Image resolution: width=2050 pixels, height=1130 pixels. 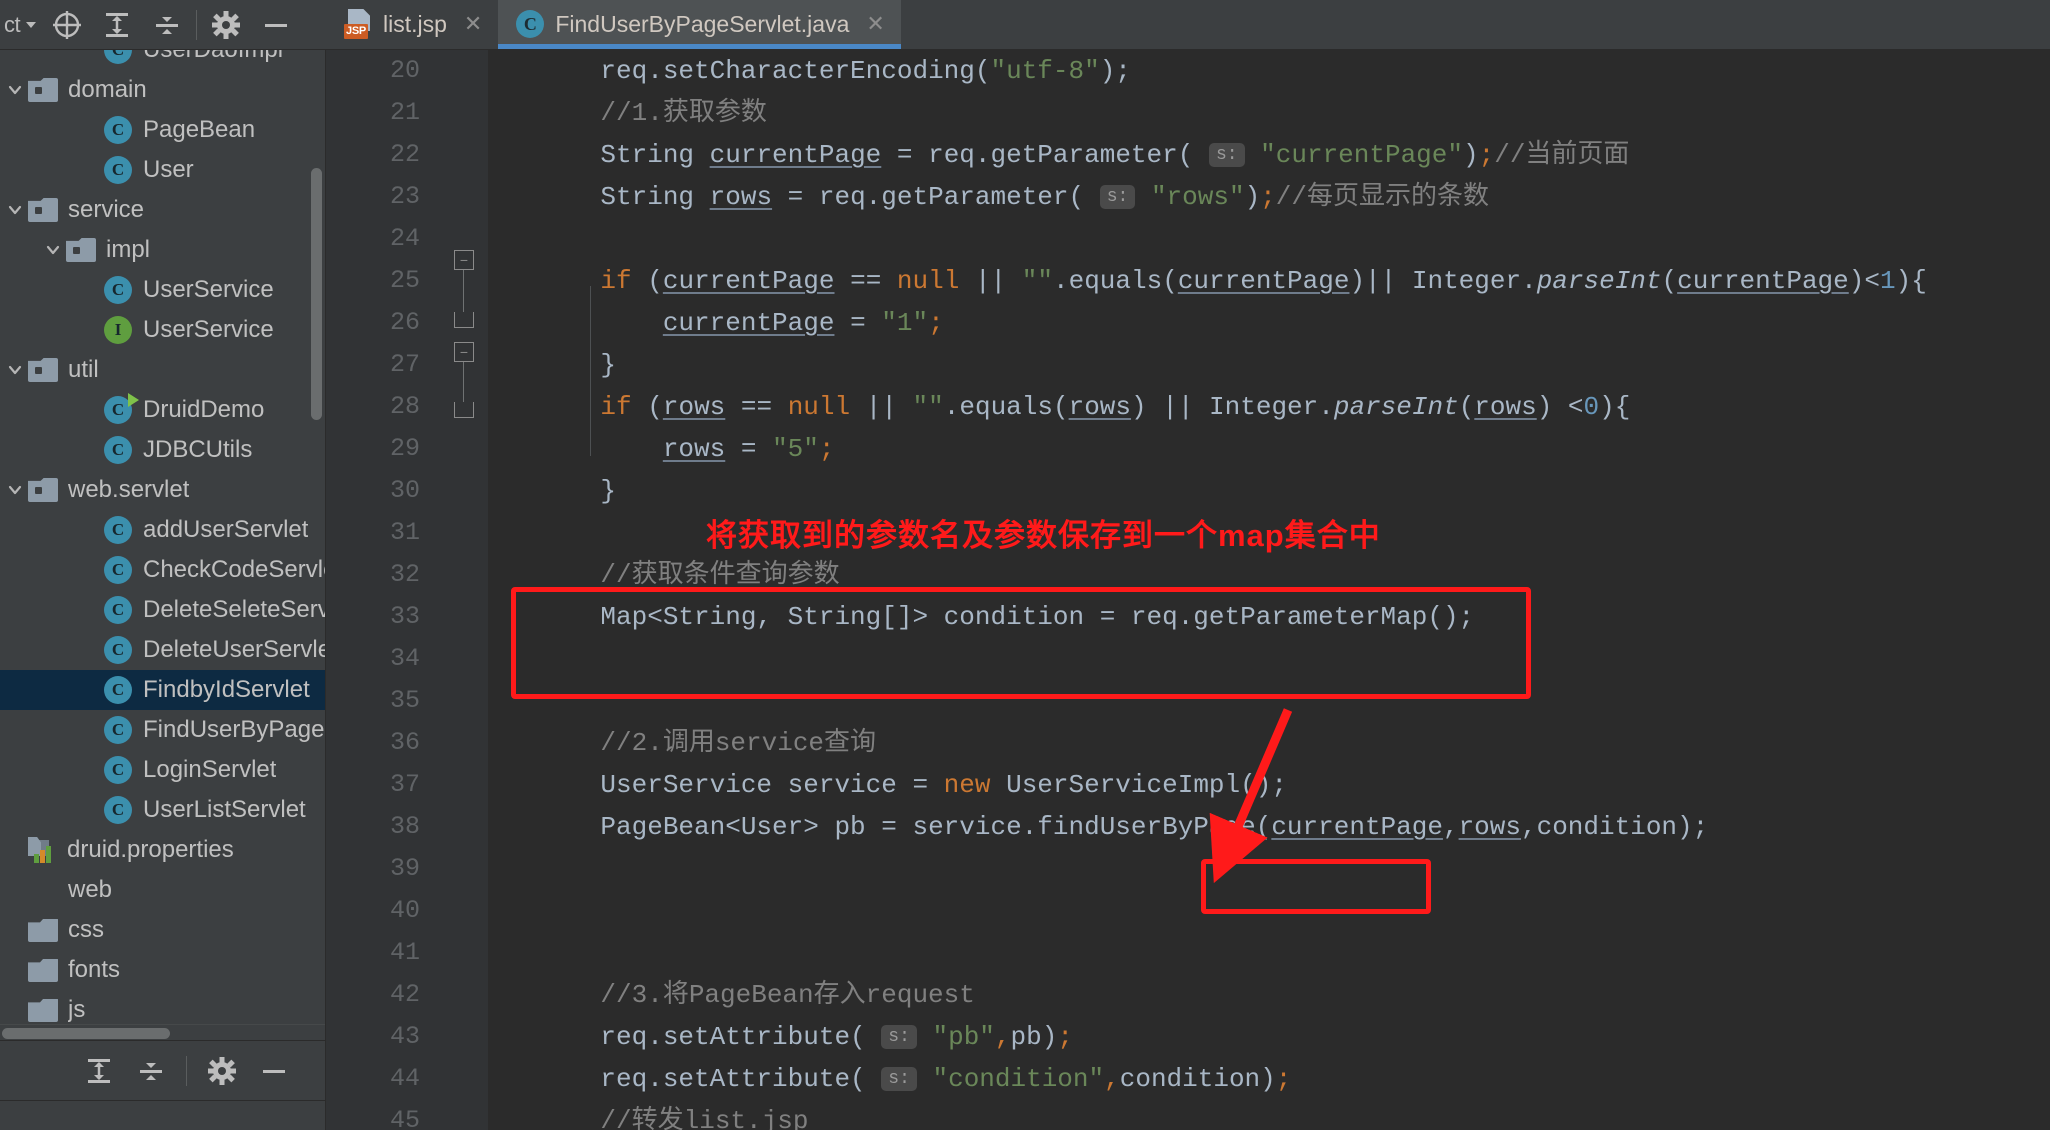 I want to click on line-number: 29, so click(x=404, y=448).